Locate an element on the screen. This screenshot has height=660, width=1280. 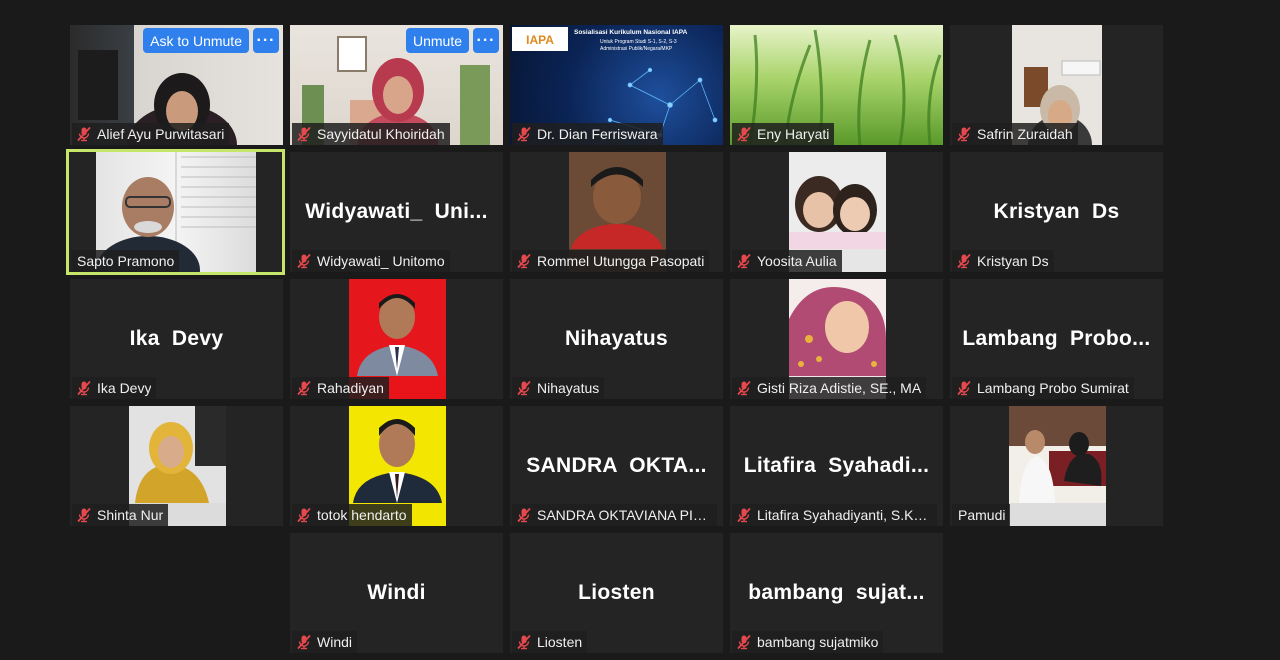
name-label: Windi is located at coordinates (325, 642).